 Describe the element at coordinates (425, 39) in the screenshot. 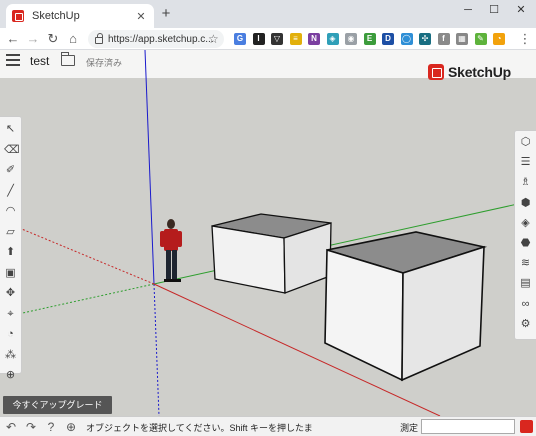

I see `clover-ext-icon: ✣` at that location.